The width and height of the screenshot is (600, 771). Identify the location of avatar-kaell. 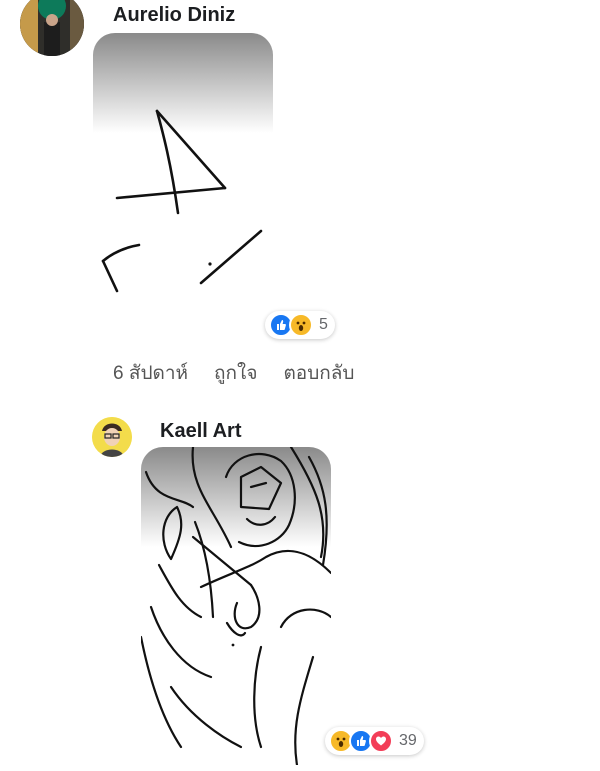
(112, 437).